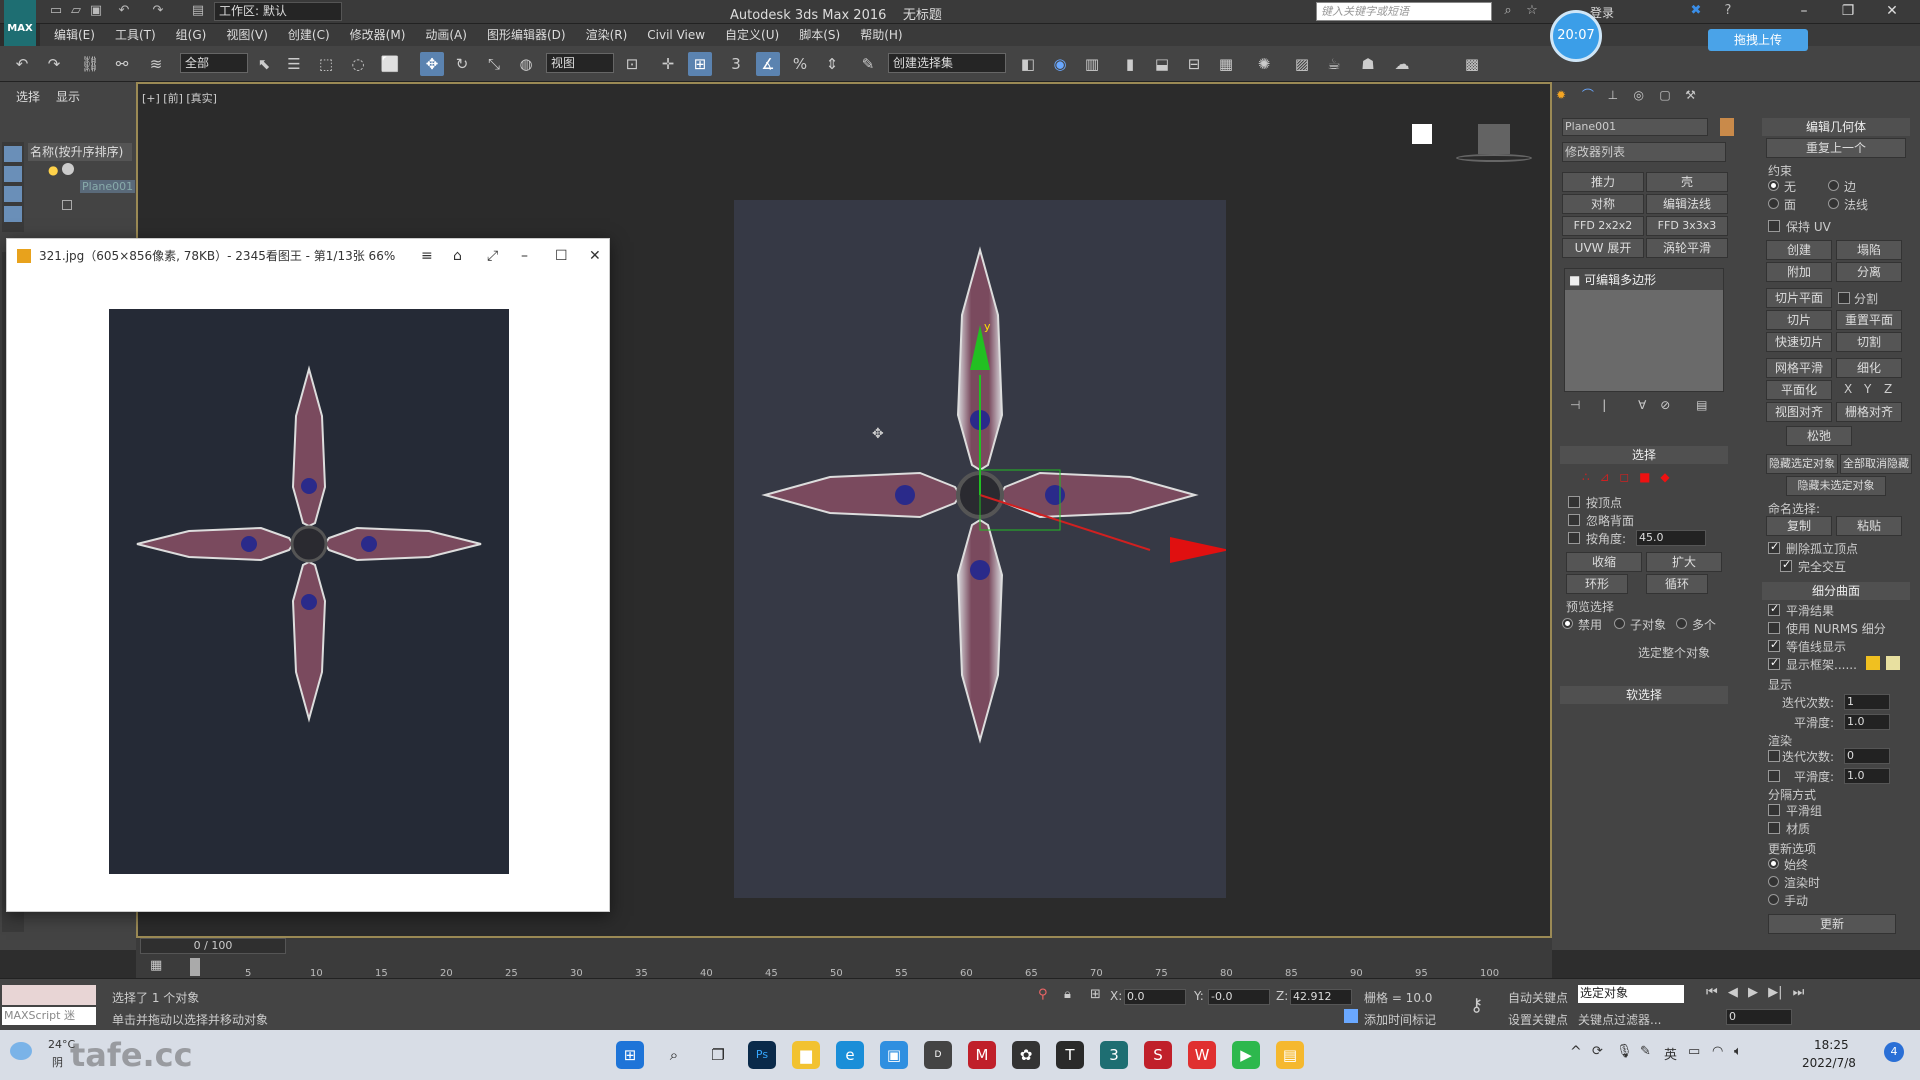  What do you see at coordinates (1888, 389) in the screenshot?
I see `planarize-z: Z` at bounding box center [1888, 389].